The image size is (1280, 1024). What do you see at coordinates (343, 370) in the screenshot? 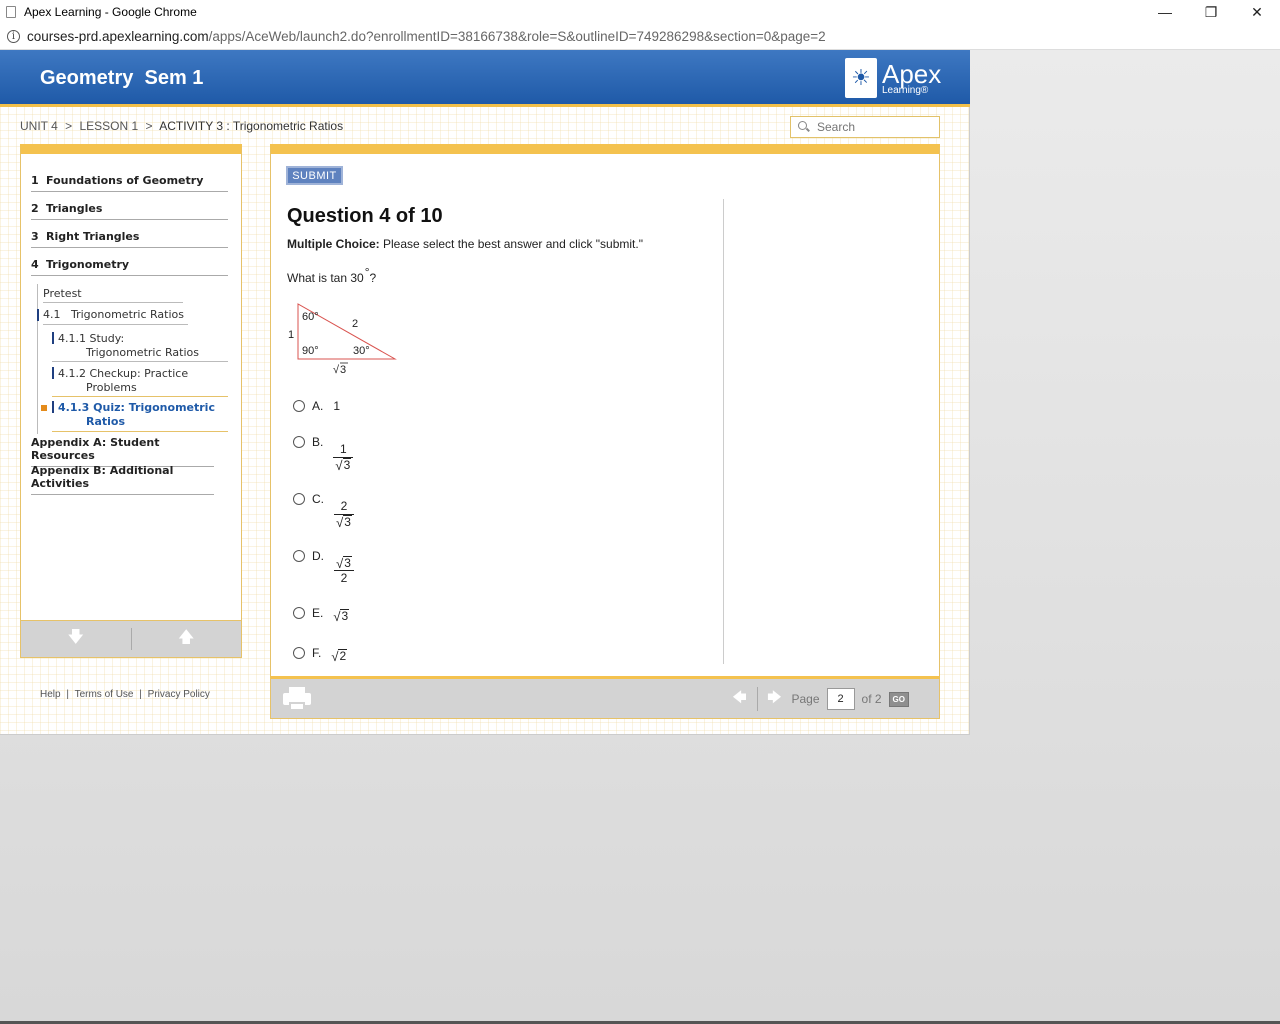
I see `bottom-side-label: 3` at bounding box center [343, 370].